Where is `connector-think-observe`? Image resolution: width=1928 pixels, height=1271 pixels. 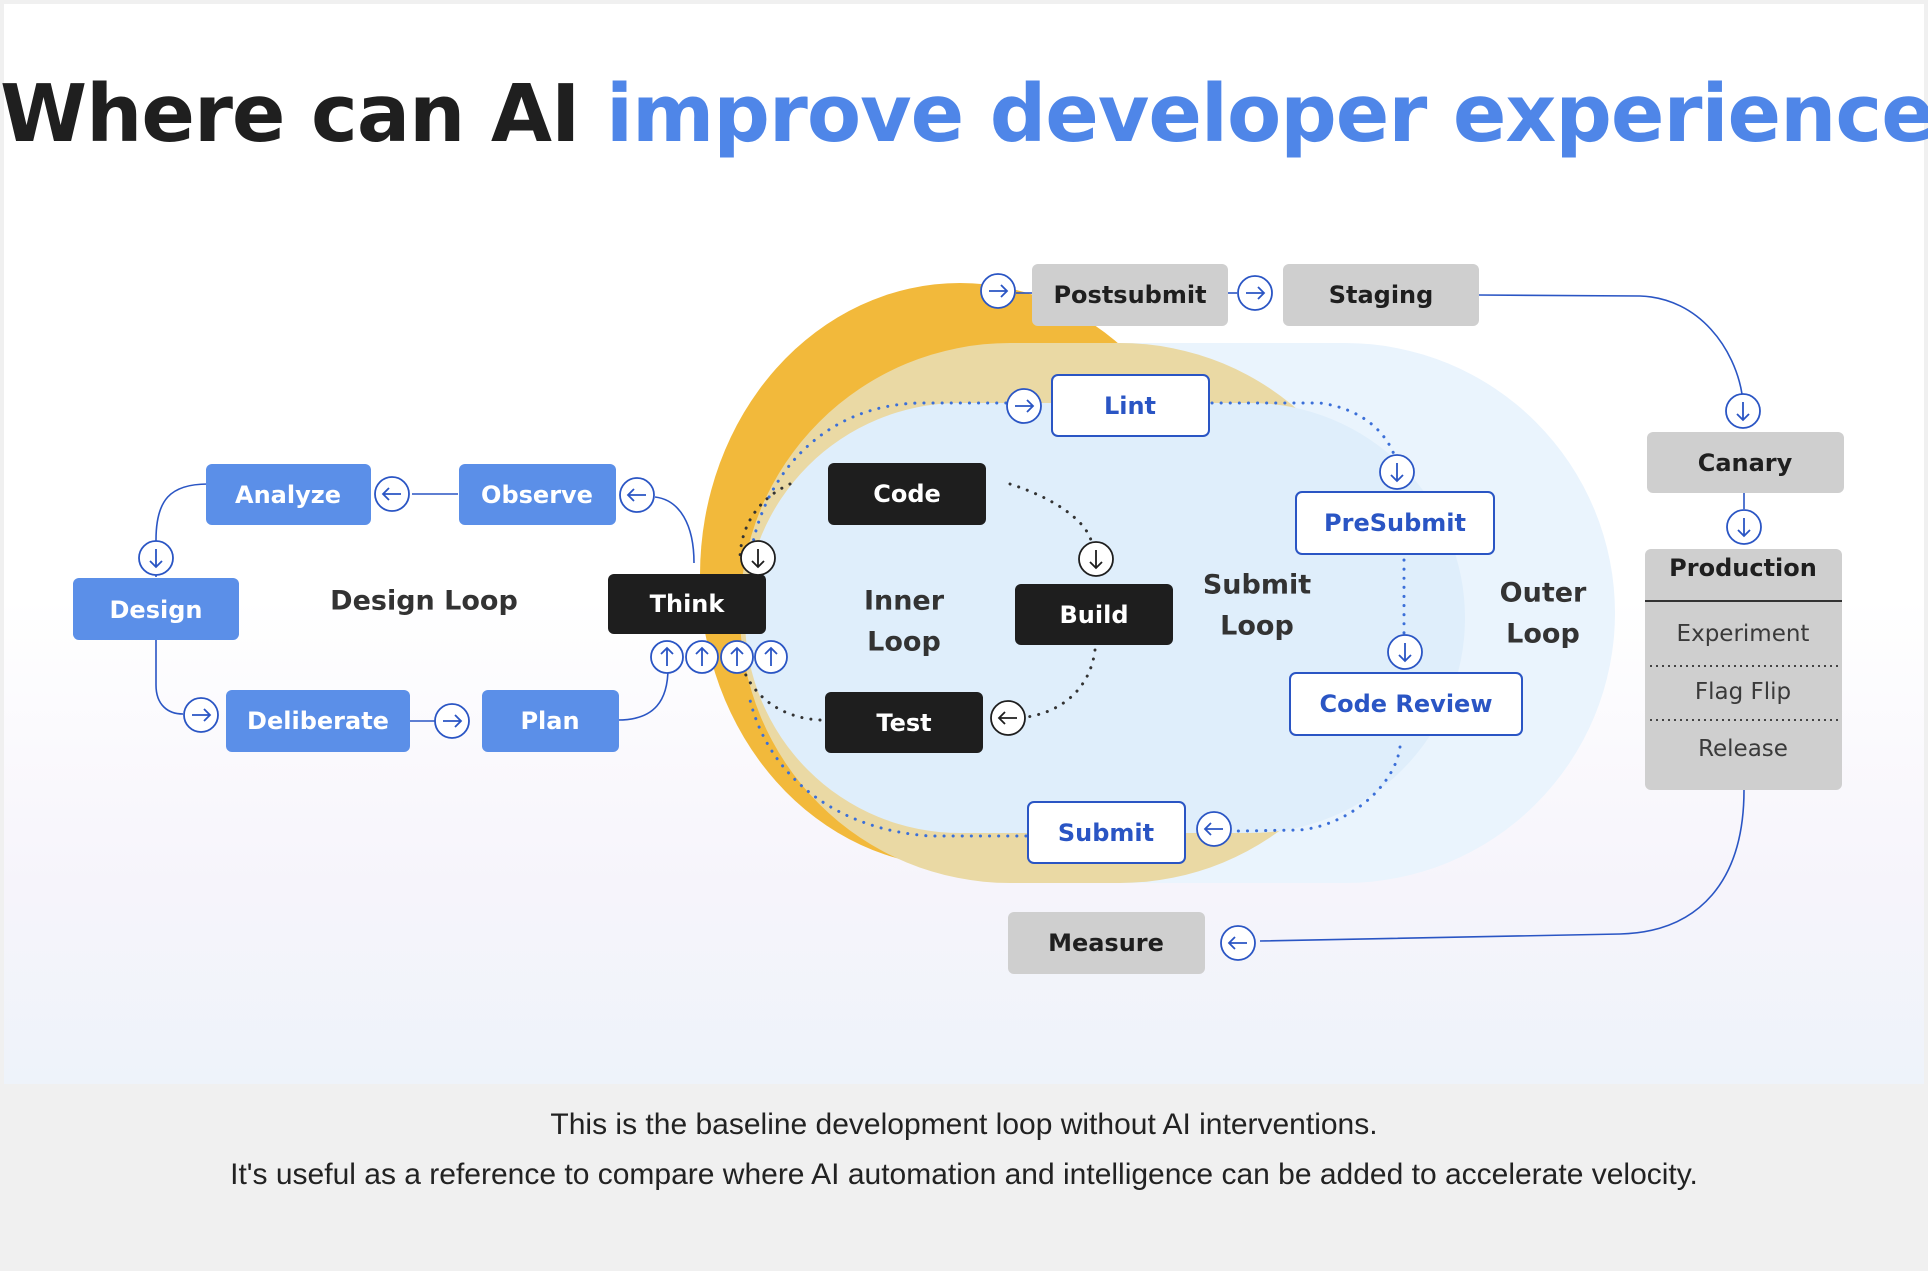 connector-think-observe is located at coordinates (674, 530).